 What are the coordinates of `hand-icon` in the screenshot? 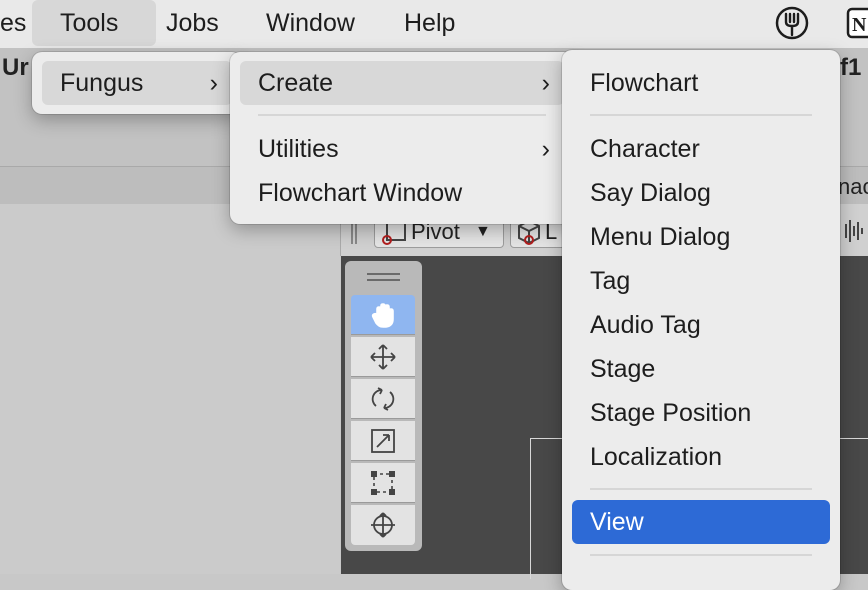 It's located at (382, 315).